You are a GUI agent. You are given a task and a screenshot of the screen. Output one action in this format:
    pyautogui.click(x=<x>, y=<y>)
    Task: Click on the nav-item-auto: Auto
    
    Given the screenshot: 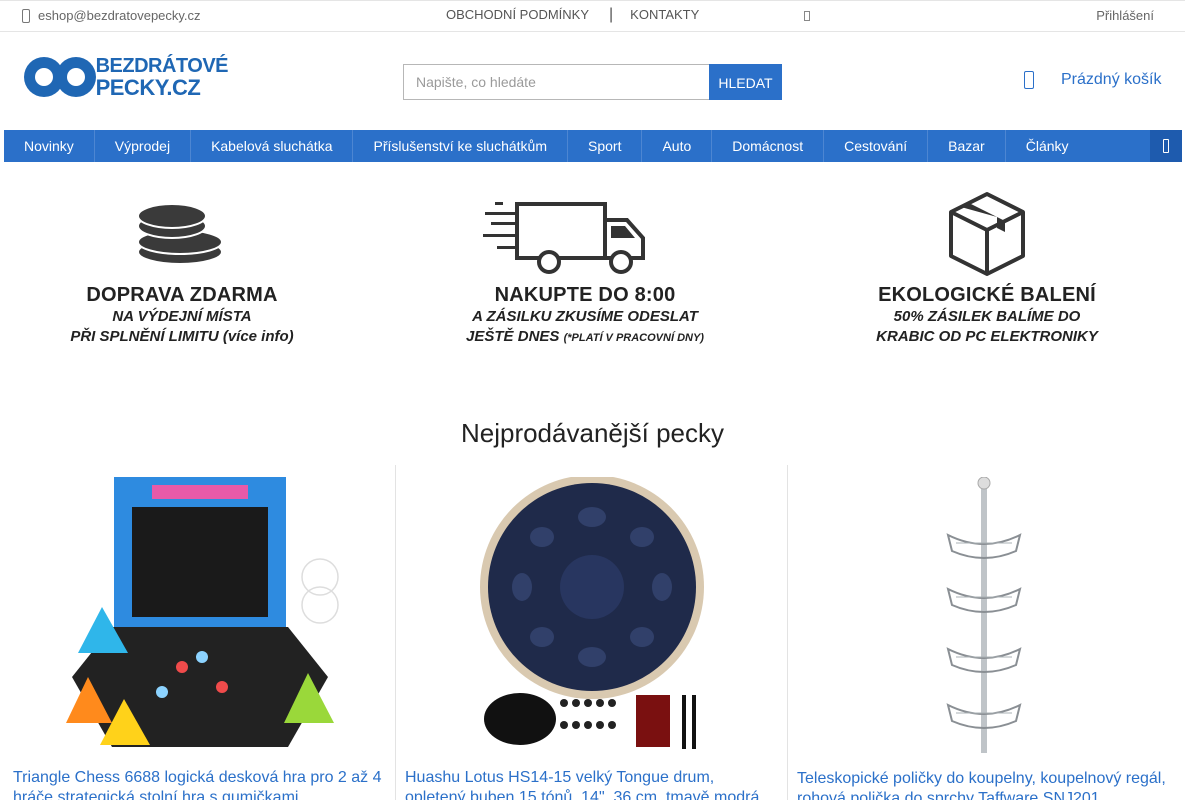 What is the action you would take?
    pyautogui.click(x=677, y=146)
    